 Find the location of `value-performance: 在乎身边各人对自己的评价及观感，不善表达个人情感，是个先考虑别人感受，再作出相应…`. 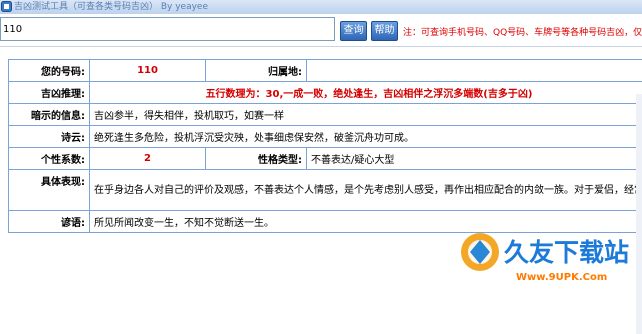

value-performance: 在乎身边各人对自己的评价及观感，不善表达个人情感，是个先考虑别人感受，再作出相应… is located at coordinates (366, 190).